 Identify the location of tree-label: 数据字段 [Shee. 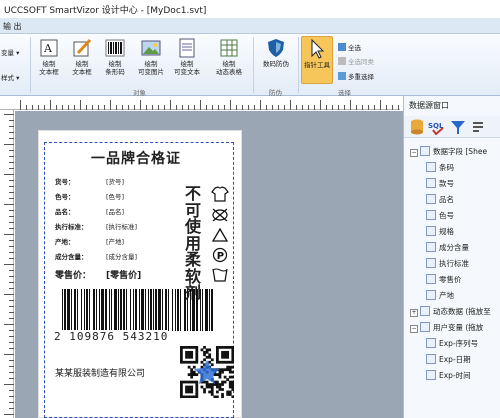
(460, 151).